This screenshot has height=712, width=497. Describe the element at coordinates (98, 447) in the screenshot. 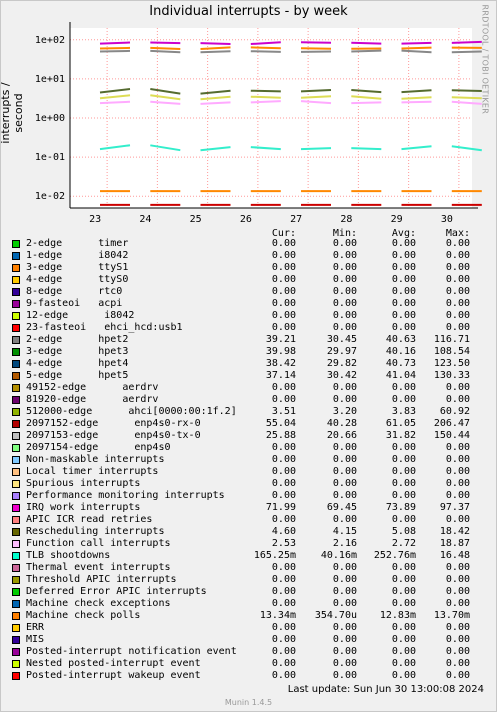

I see `legend-label: 2097154-edge enp4s0` at that location.